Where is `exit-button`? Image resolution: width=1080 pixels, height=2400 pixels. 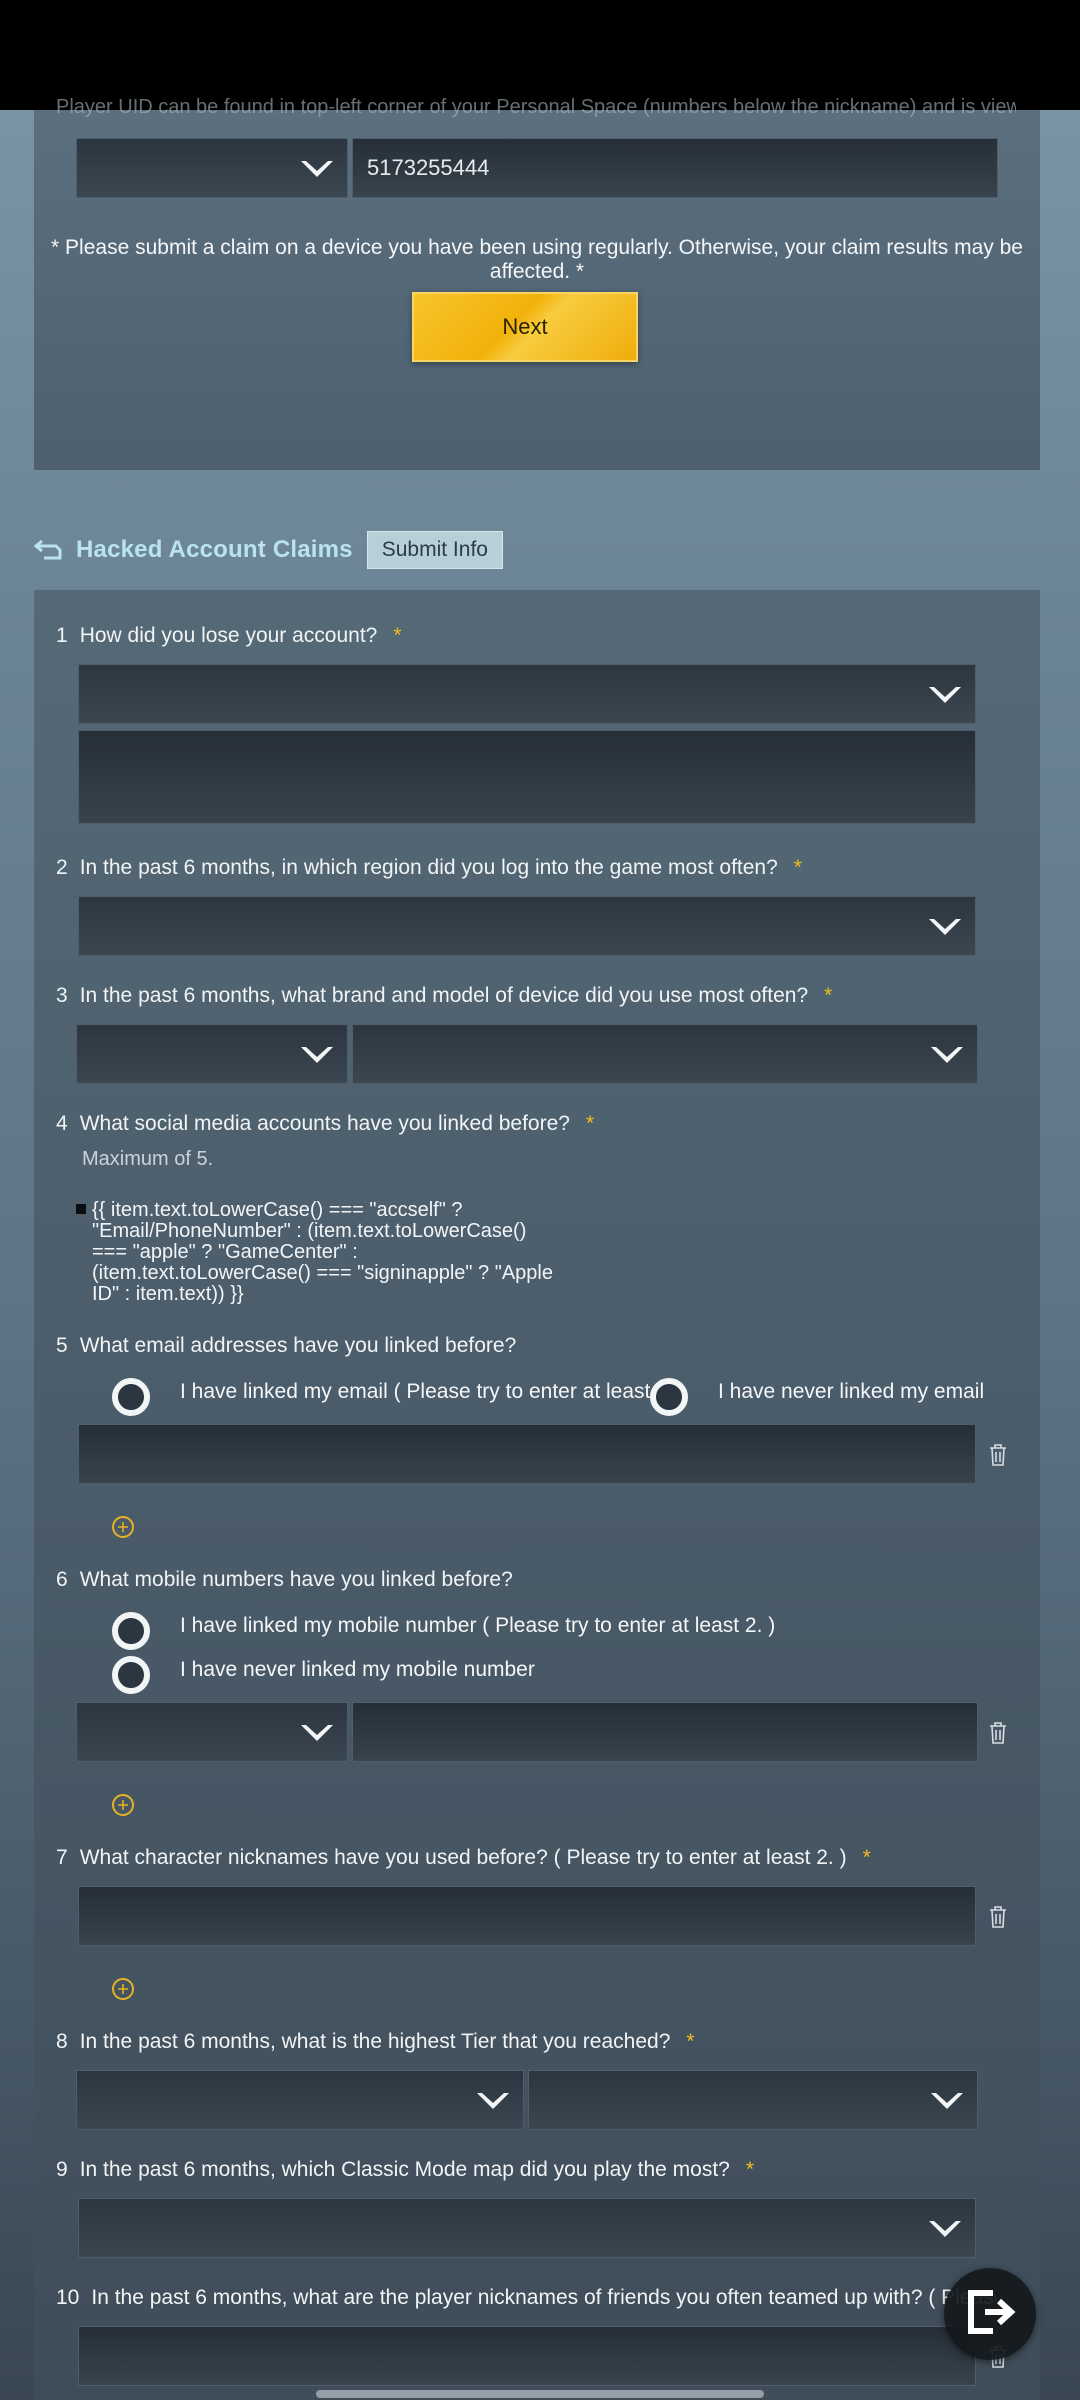 exit-button is located at coordinates (990, 2314).